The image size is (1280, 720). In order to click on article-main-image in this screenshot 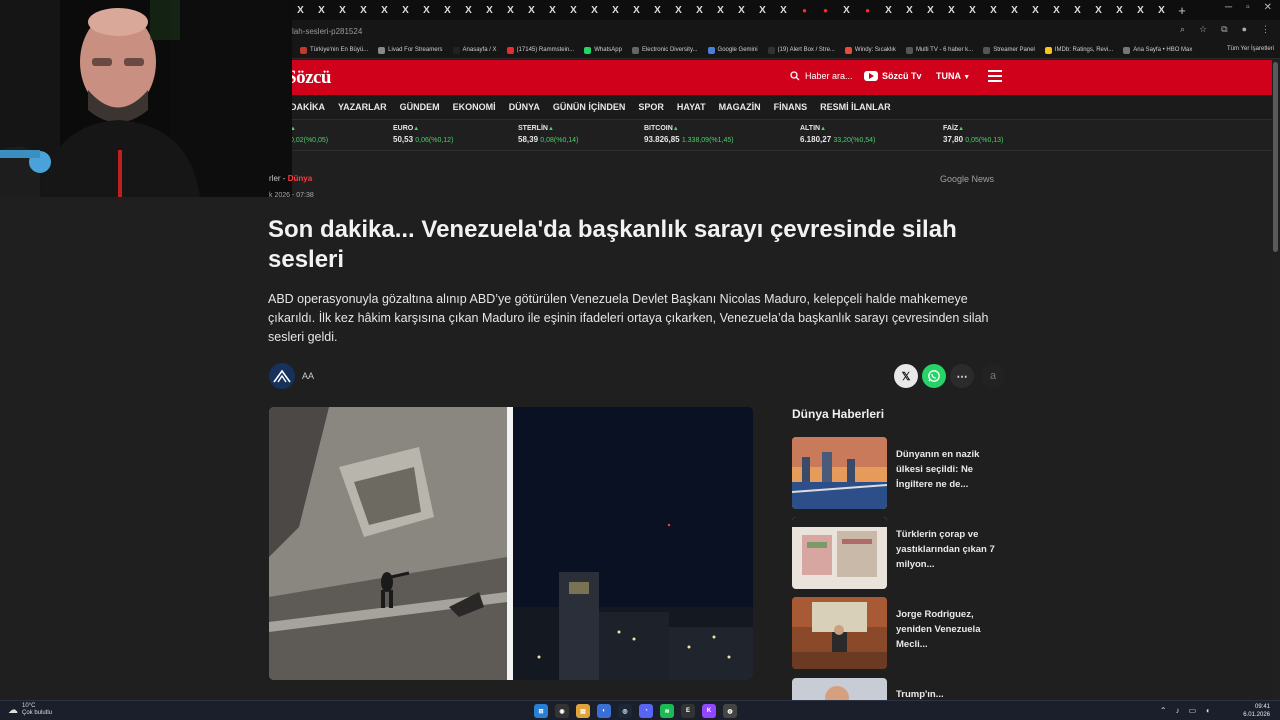, I will do `click(511, 543)`.